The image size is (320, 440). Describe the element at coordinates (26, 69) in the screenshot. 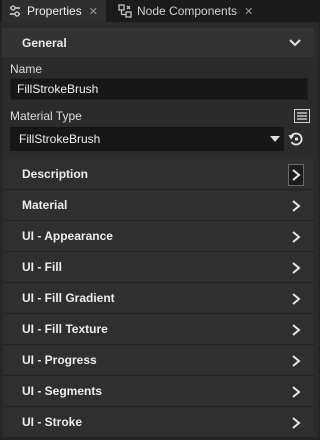

I see `name-label: Name` at that location.